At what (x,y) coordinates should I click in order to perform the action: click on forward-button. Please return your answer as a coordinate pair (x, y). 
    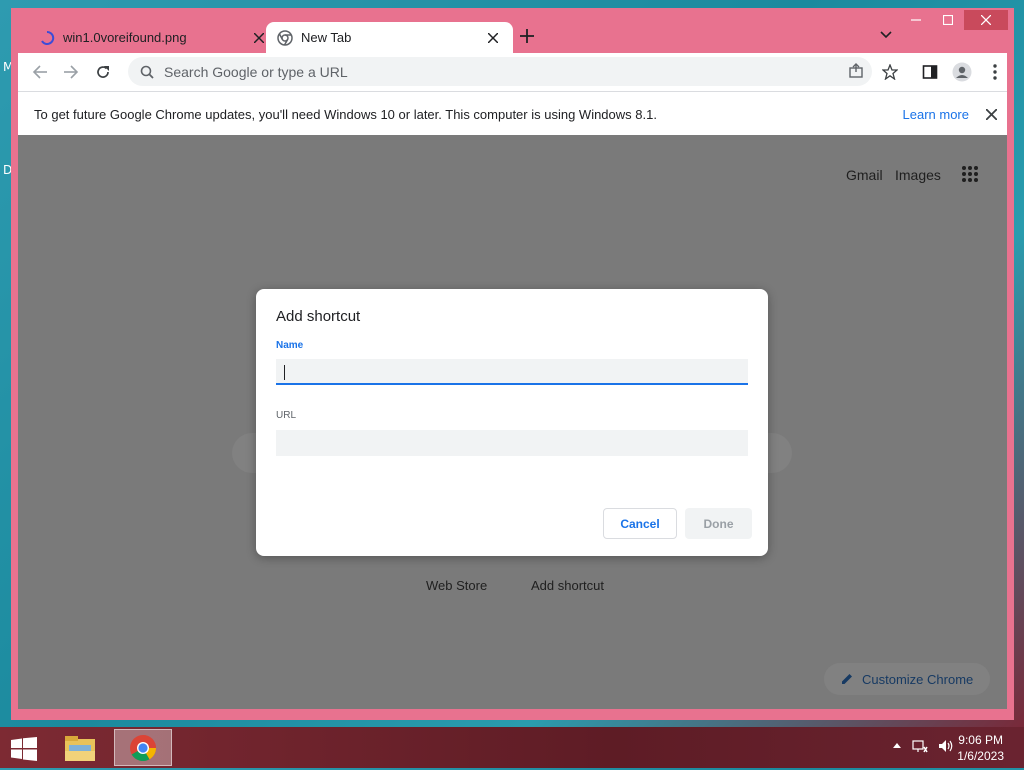
    Looking at the image, I should click on (71, 72).